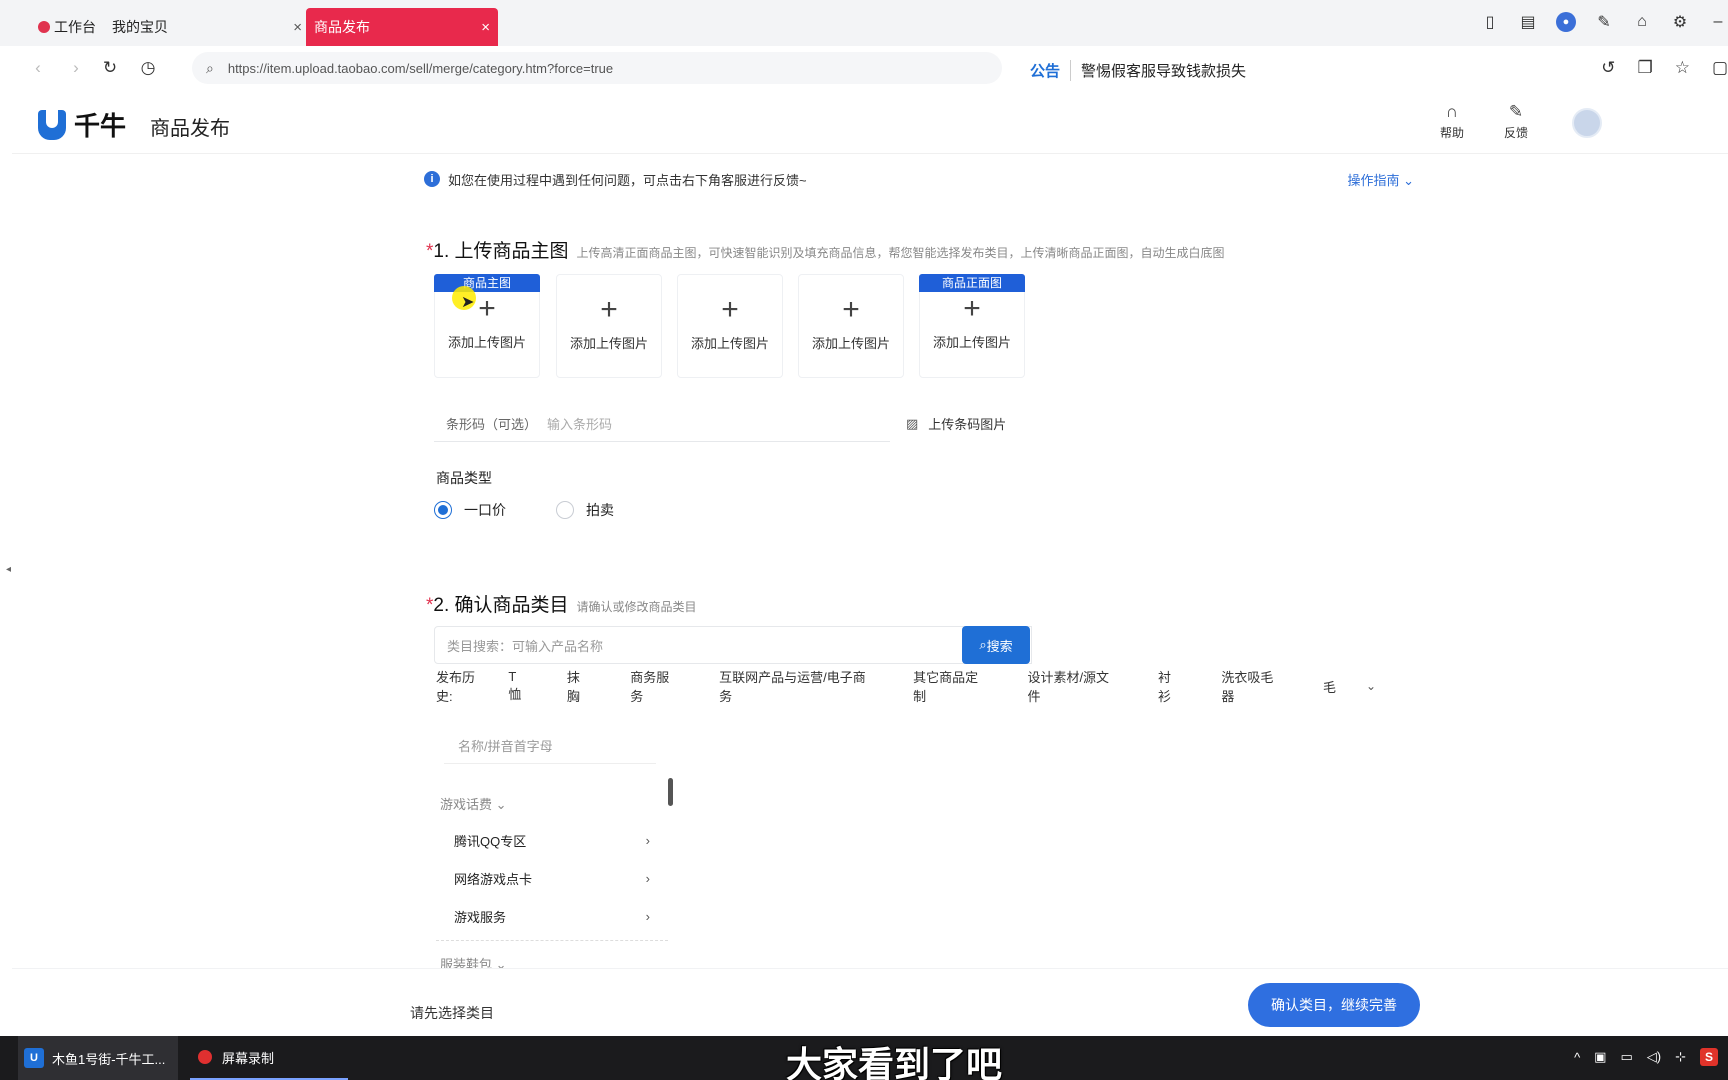 The height and width of the screenshot is (1080, 1728). Describe the element at coordinates (579, 686) in the screenshot. I see `history-item: 抹胸` at that location.